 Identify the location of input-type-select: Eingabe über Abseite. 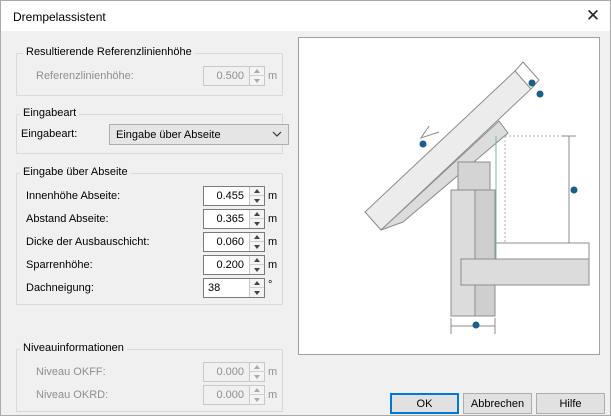
(199, 134).